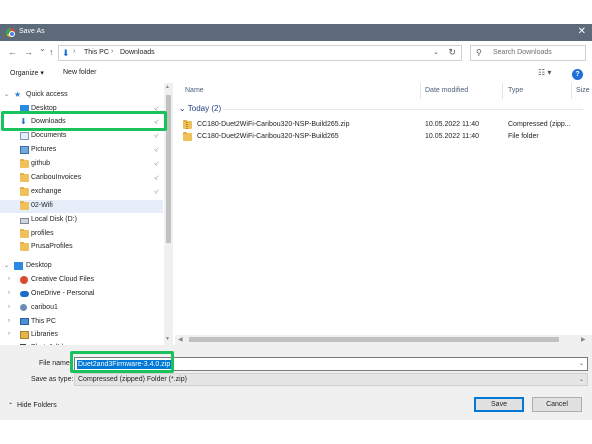 The height and width of the screenshot is (444, 592). Describe the element at coordinates (96, 52) in the screenshot. I see `breadcrumb-this-pc: This PC` at that location.